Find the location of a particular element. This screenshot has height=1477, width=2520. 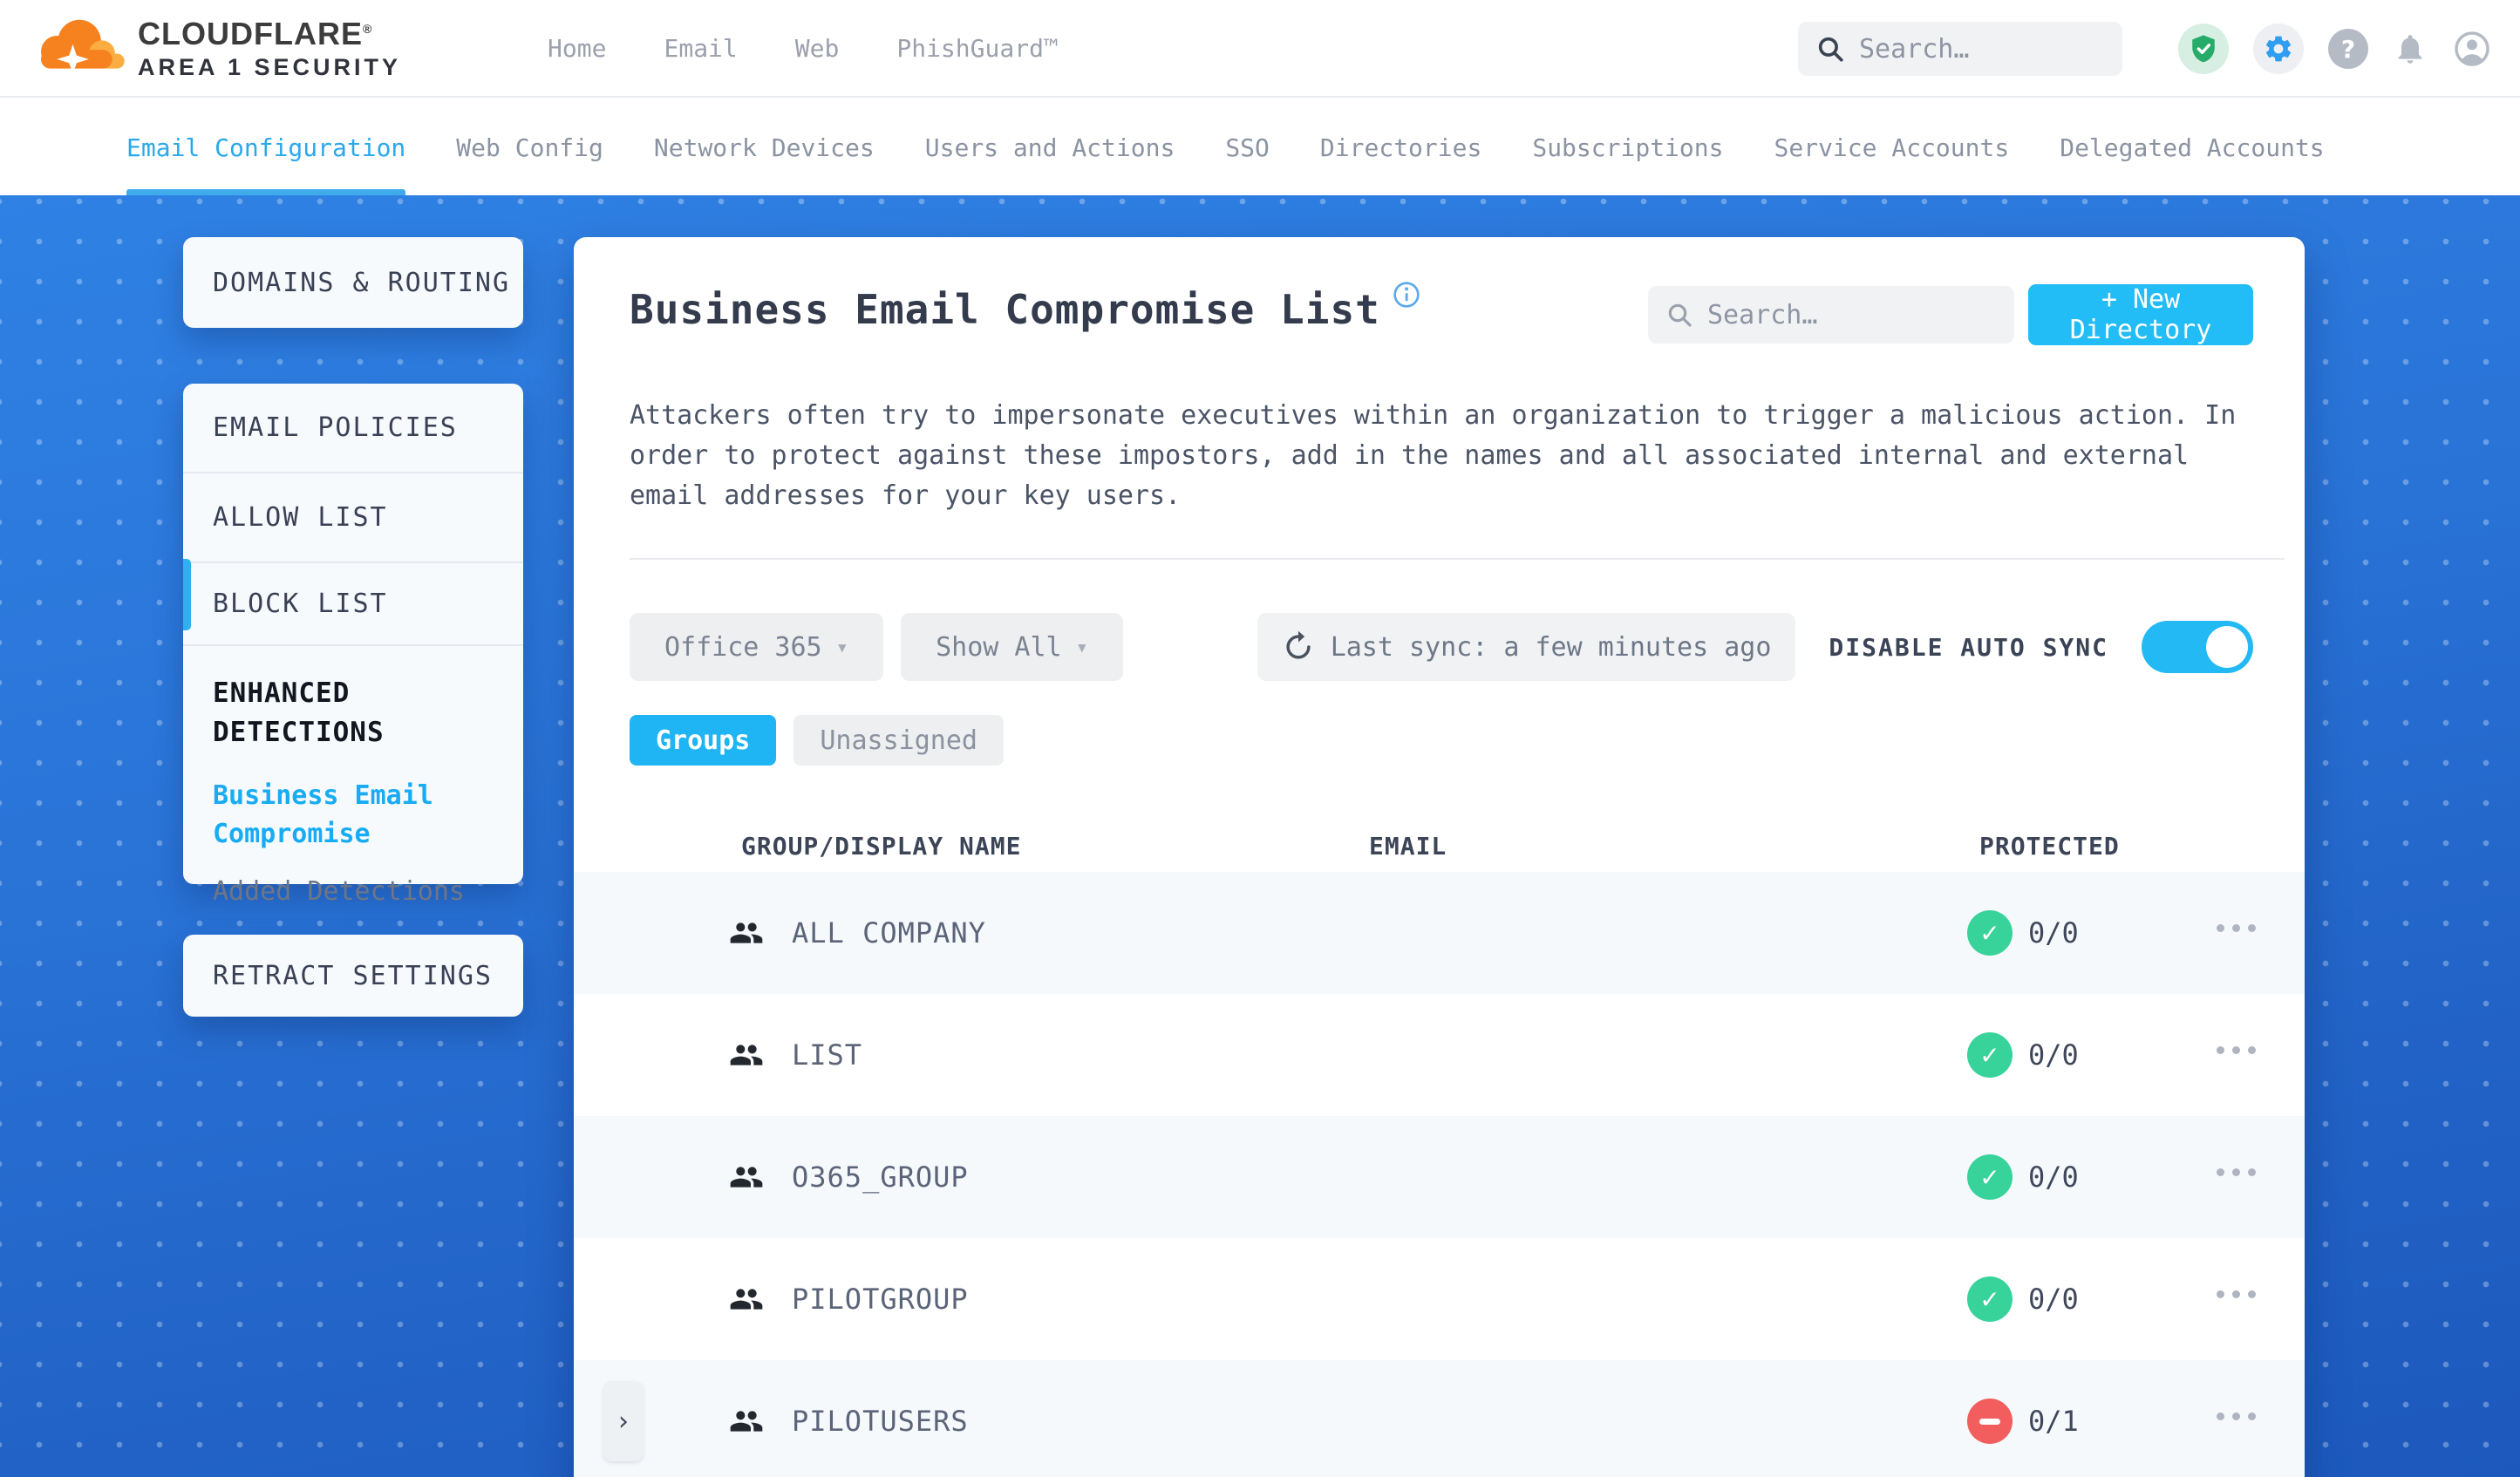

cloudflare-cloud-icon is located at coordinates (83, 47).